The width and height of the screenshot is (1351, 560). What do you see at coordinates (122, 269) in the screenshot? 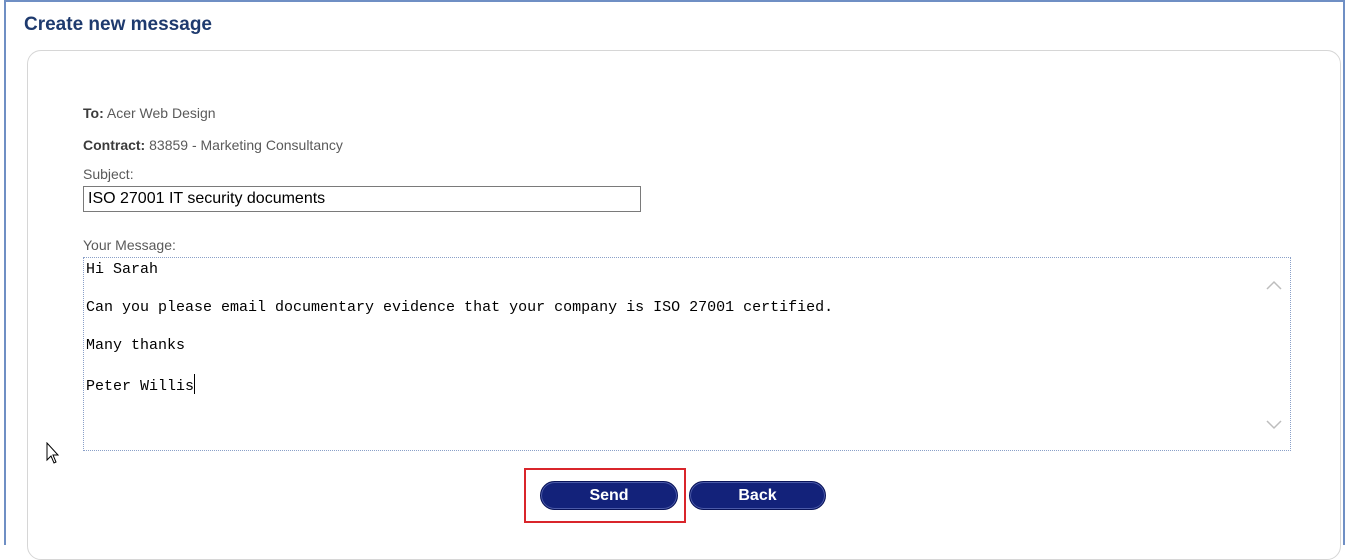
I see `message-line-greeting: Hi Sarah` at bounding box center [122, 269].